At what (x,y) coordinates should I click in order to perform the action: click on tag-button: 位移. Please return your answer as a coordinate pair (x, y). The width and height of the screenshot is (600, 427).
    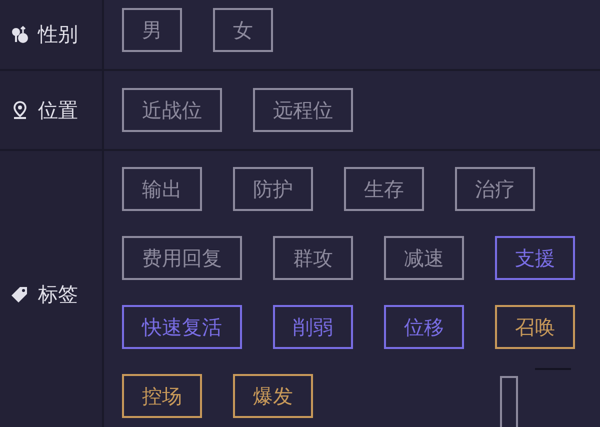
    Looking at the image, I should click on (424, 327).